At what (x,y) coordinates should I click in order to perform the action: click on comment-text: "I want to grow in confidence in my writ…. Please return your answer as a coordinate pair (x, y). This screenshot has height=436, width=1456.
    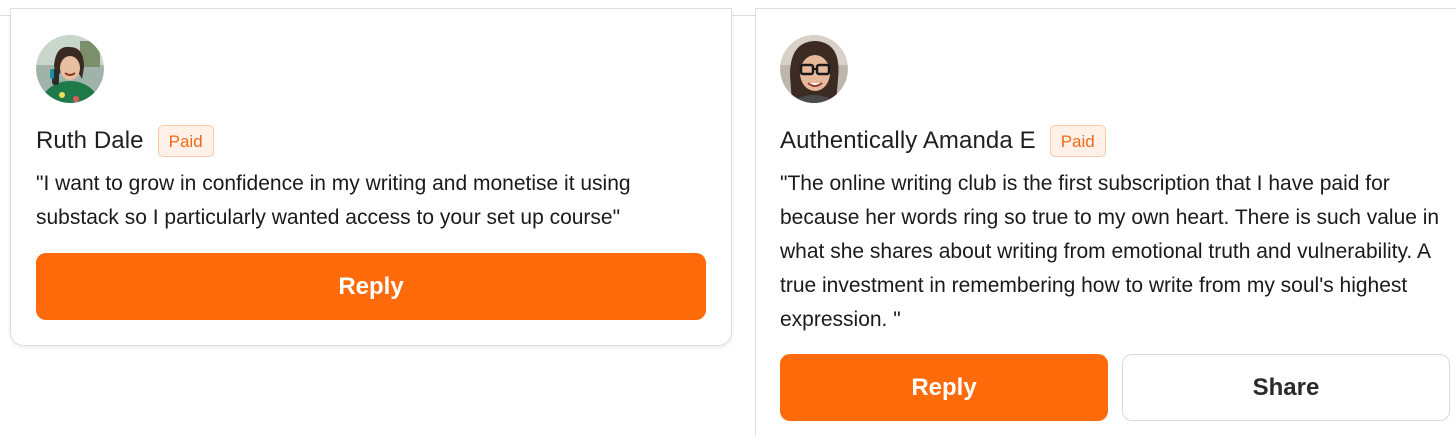
    Looking at the image, I should click on (333, 200).